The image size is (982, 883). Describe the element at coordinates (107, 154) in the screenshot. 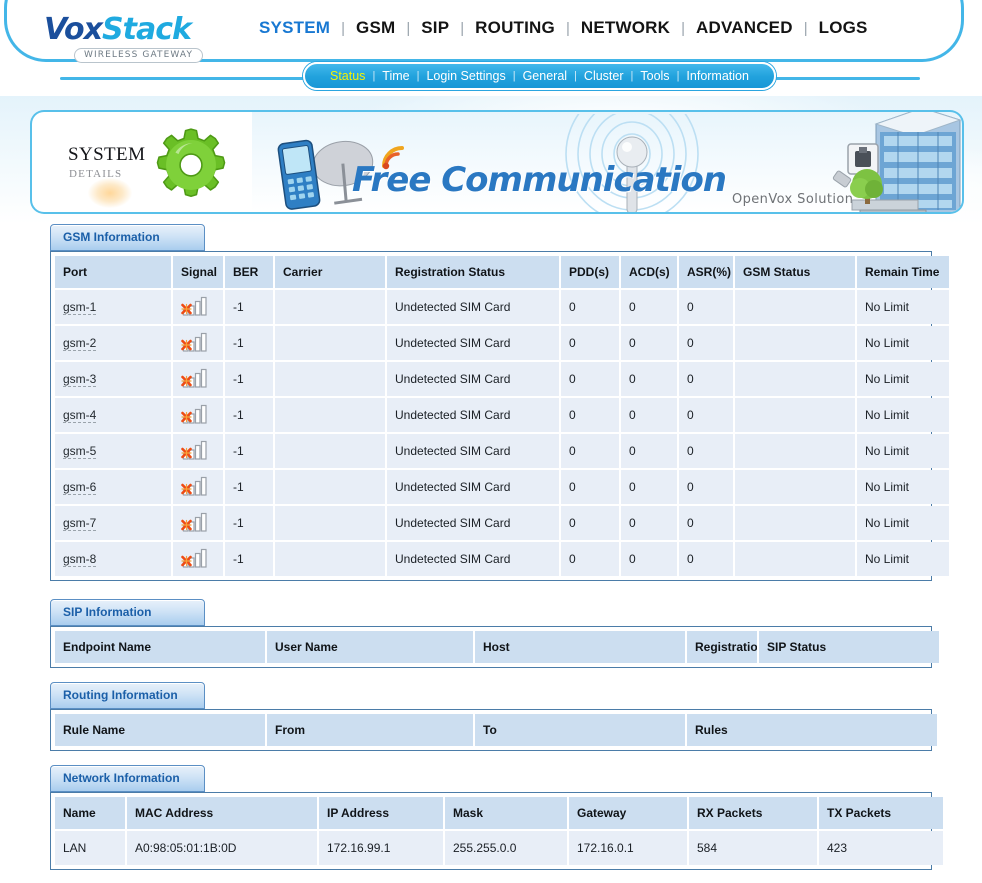

I see `banner-system-title: SYSTEM` at that location.